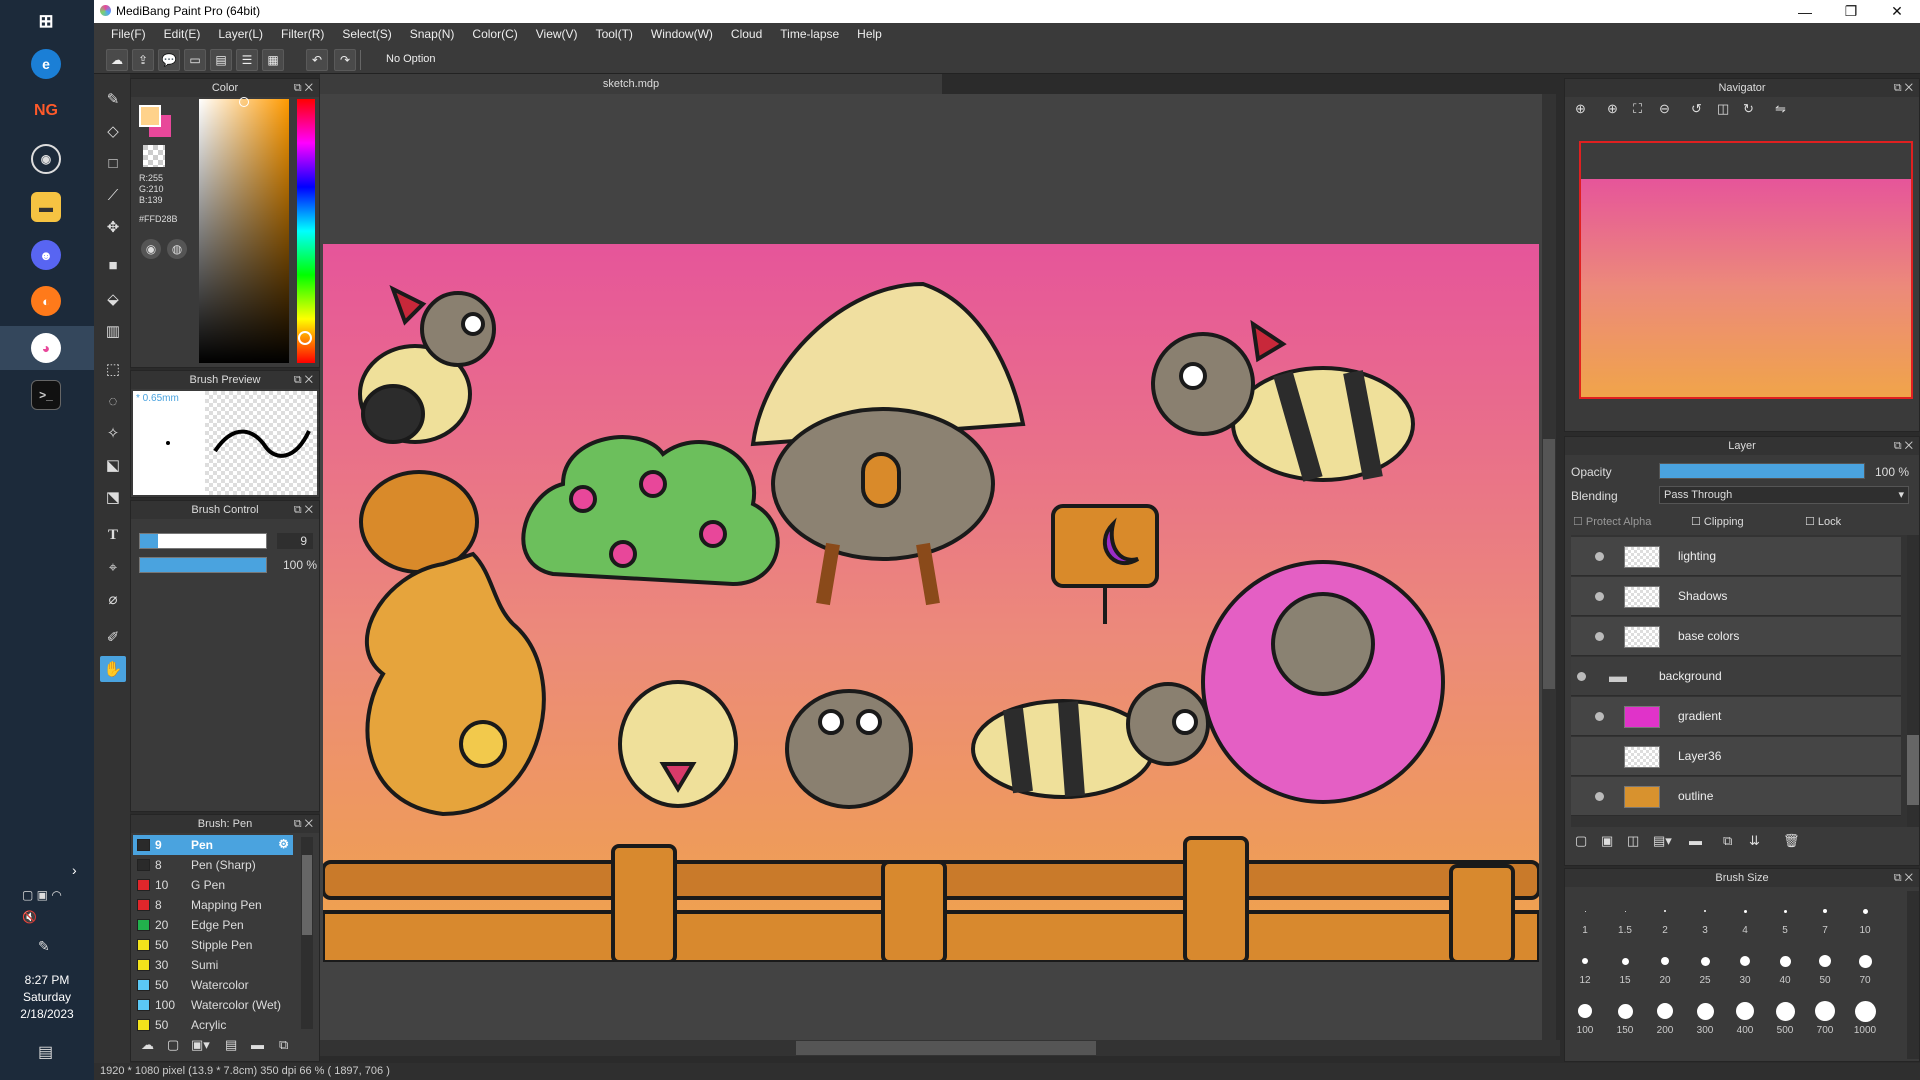  I want to click on windows-icon: ⊞, so click(46, 21).